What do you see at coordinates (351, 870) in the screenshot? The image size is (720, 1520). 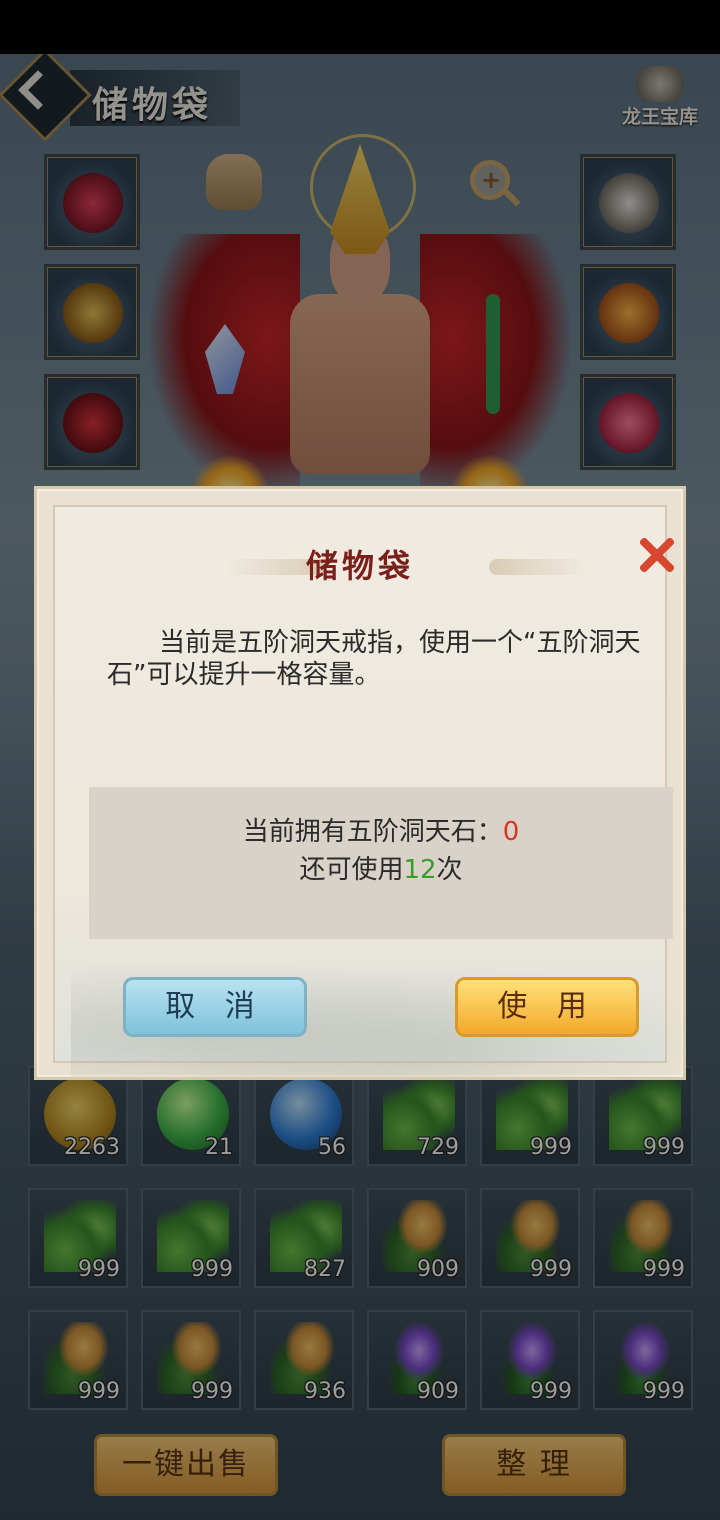 I see `remaining-label: 还可使用` at bounding box center [351, 870].